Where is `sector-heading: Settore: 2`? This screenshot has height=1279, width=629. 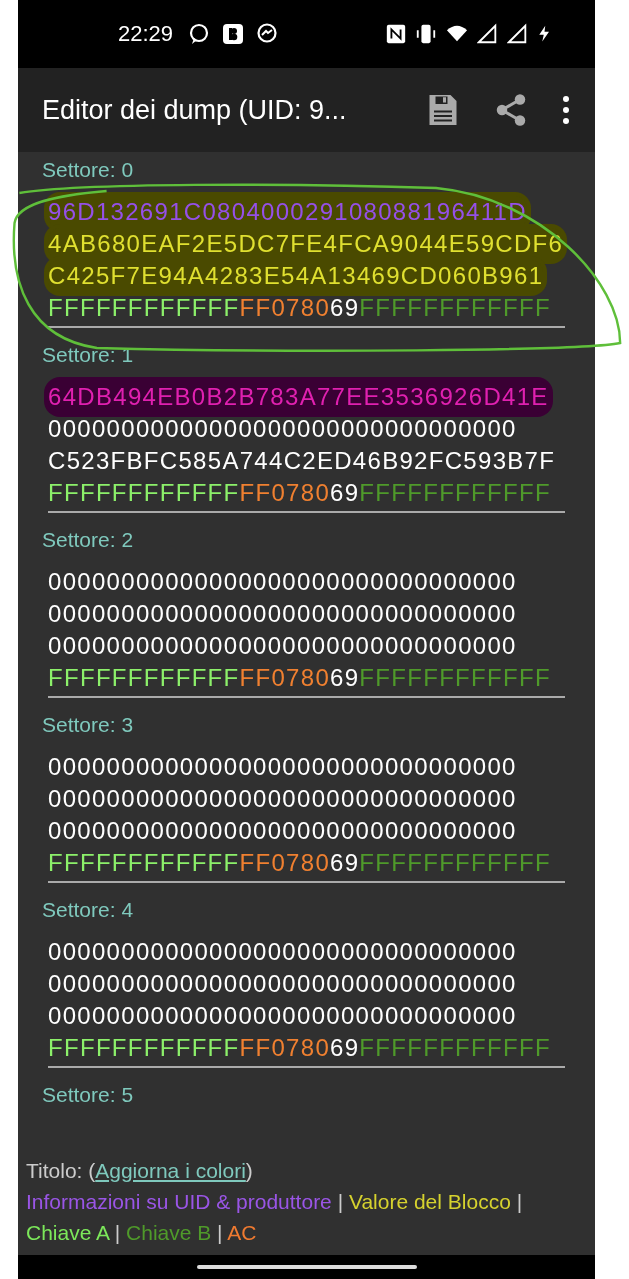 sector-heading: Settore: 2 is located at coordinates (88, 540).